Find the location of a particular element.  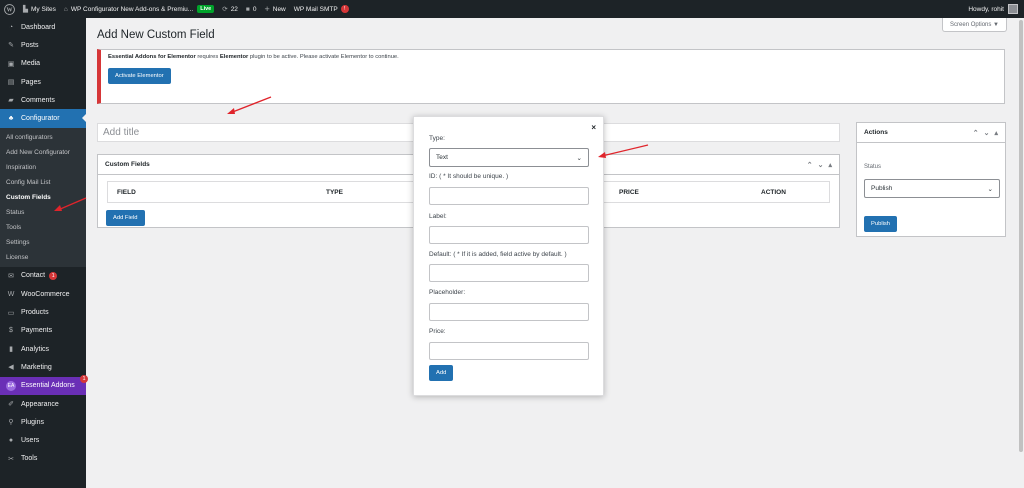

comment-icon: ▰ is located at coordinates (11, 101).